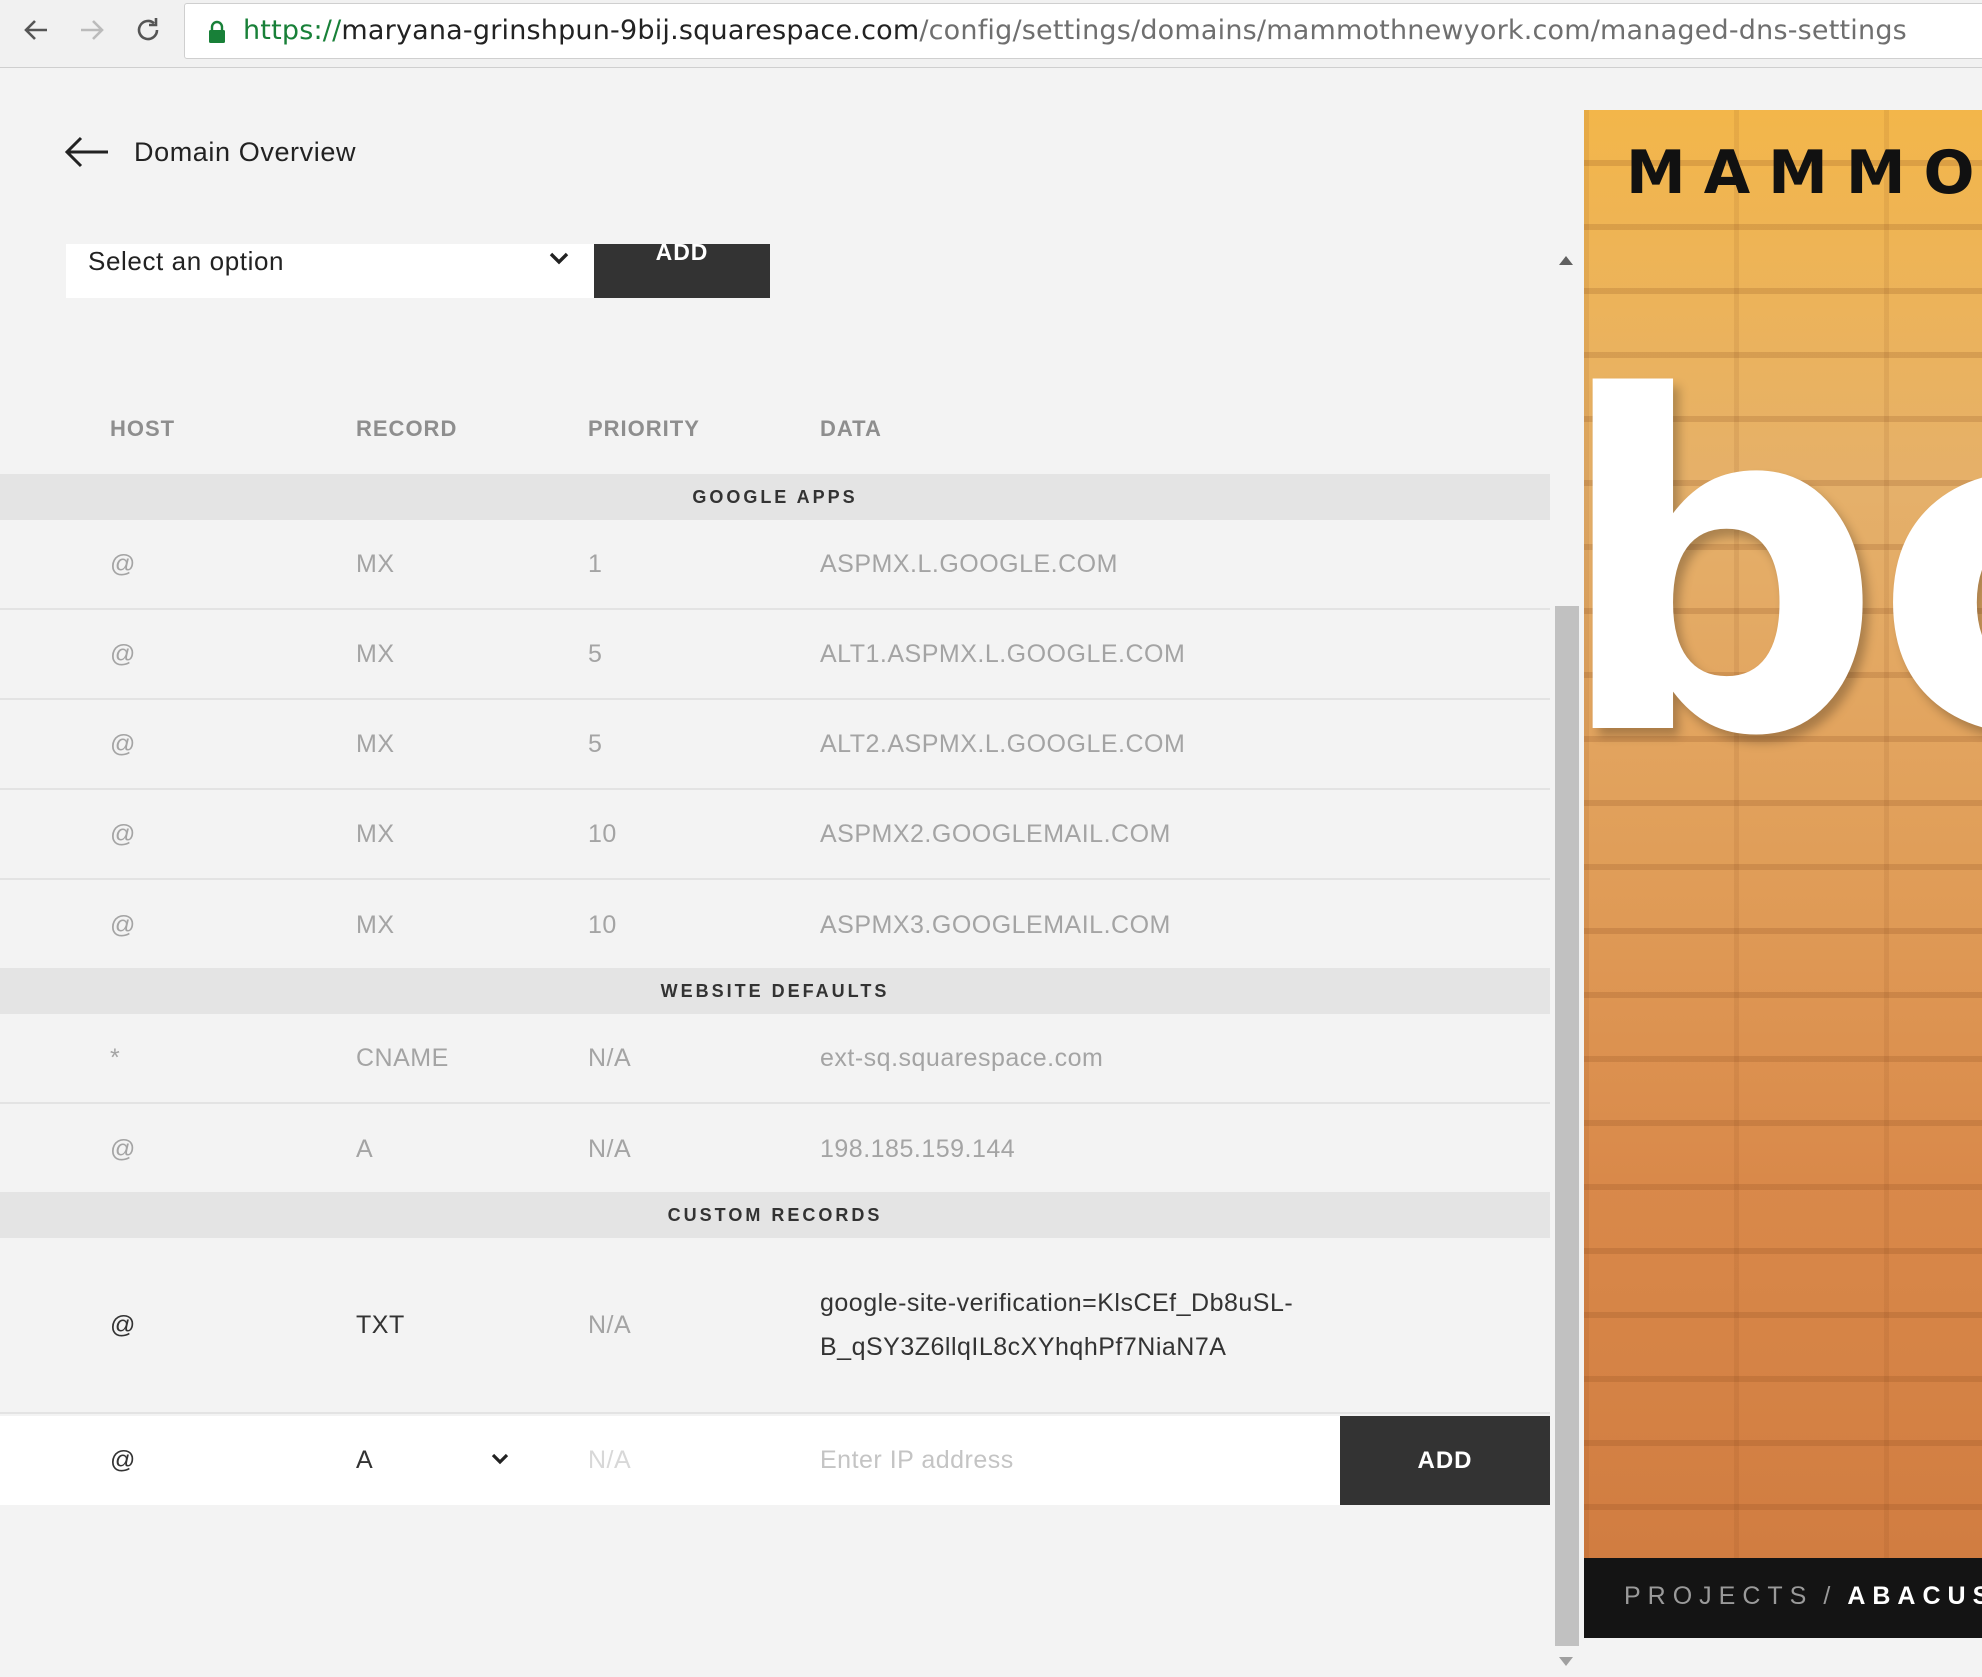 The width and height of the screenshot is (1982, 1677). Describe the element at coordinates (143, 428) in the screenshot. I see `col-header-host: HOST` at that location.